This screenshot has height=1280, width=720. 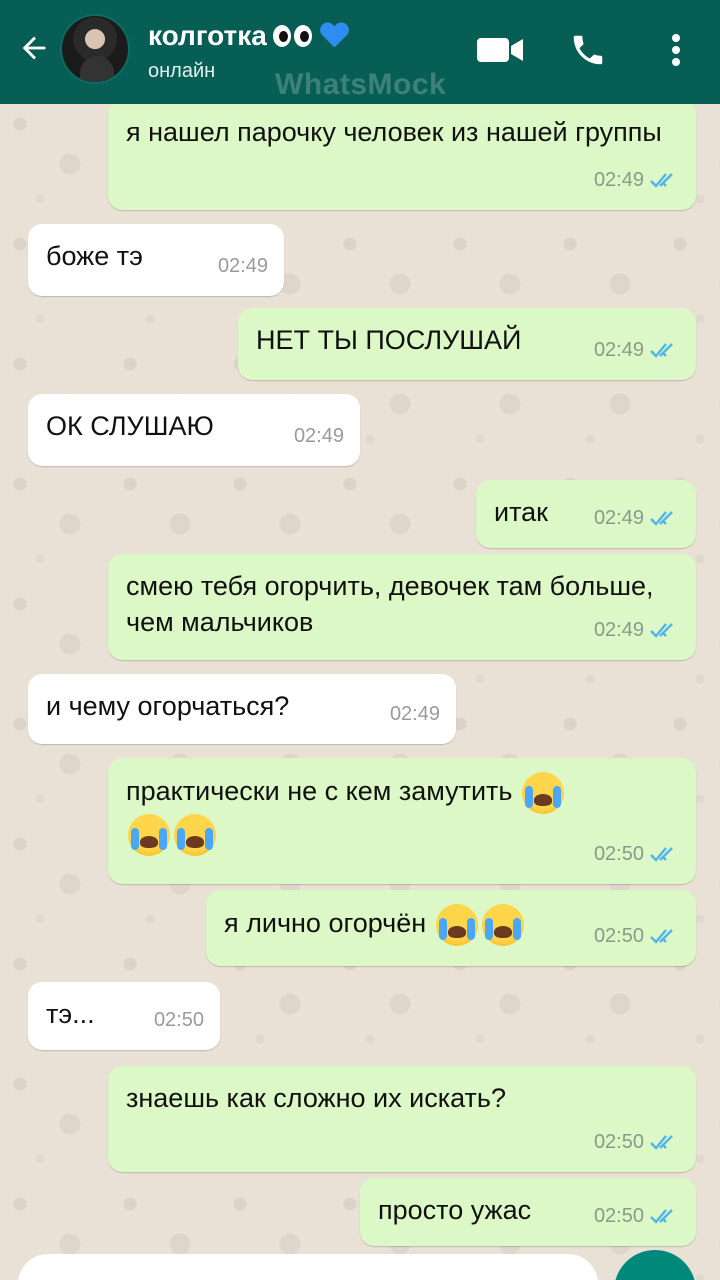 I want to click on message-outgoing: я лично огорчён 02:50, so click(x=451, y=928).